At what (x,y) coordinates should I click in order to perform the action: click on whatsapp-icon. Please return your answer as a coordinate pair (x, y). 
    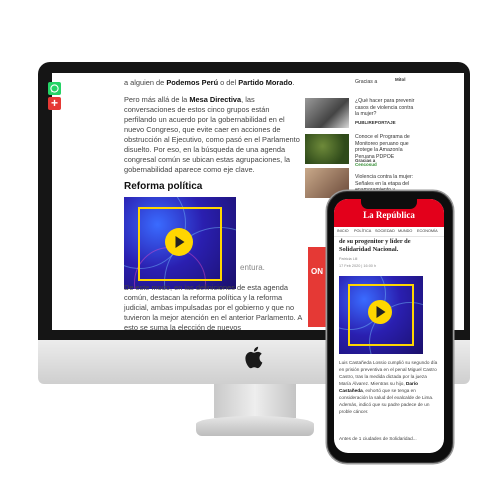
    Looking at the image, I should click on (54, 88).